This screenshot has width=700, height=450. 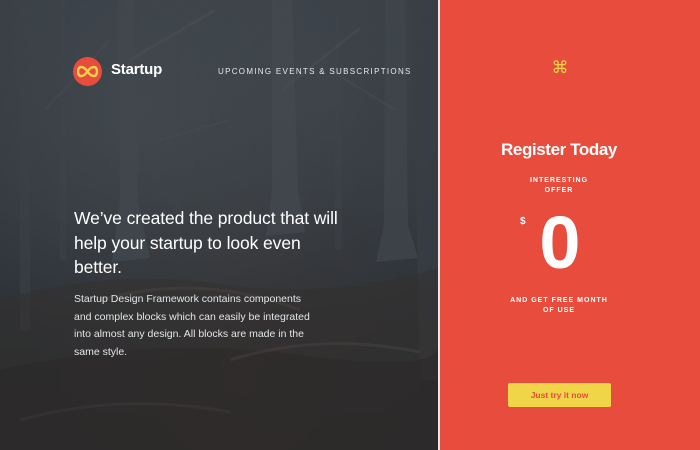 I want to click on try-now-button: Just try it now, so click(x=559, y=395).